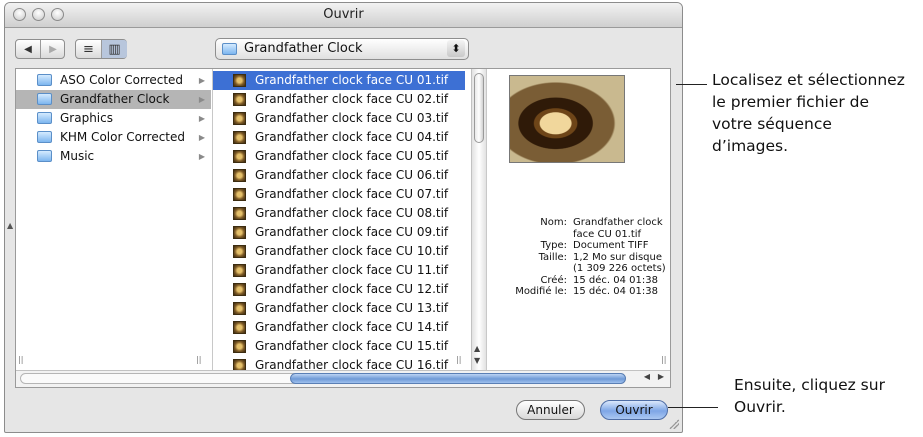 This screenshot has height=437, width=923. I want to click on file-item-label: Grandfather clock face CU 09.tif, so click(352, 232).